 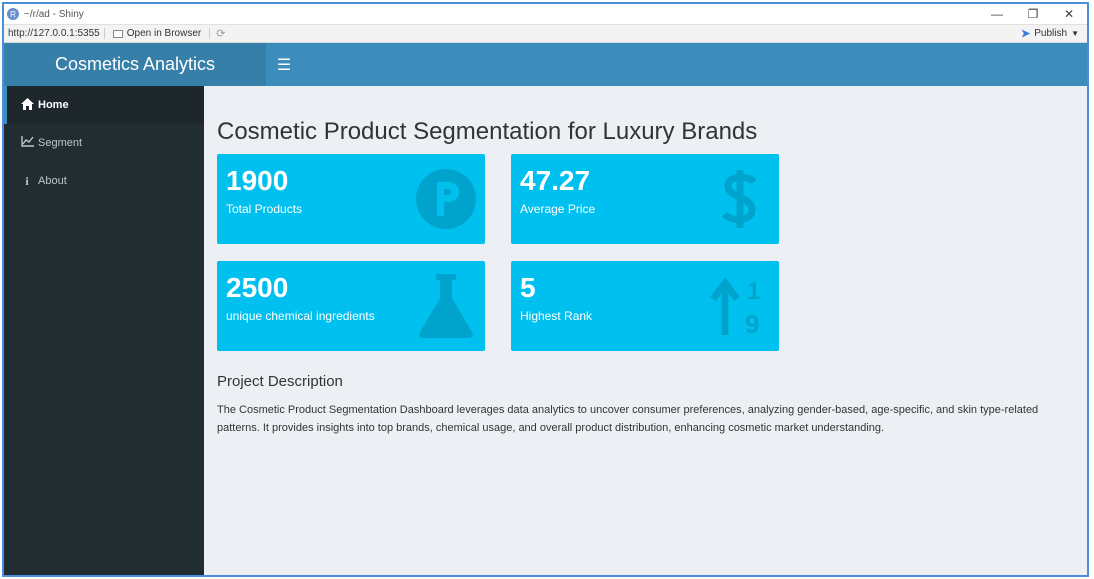 I want to click on title-bar: R ~/r/ad - Shiny — ❐ ✕, so click(x=545, y=14).